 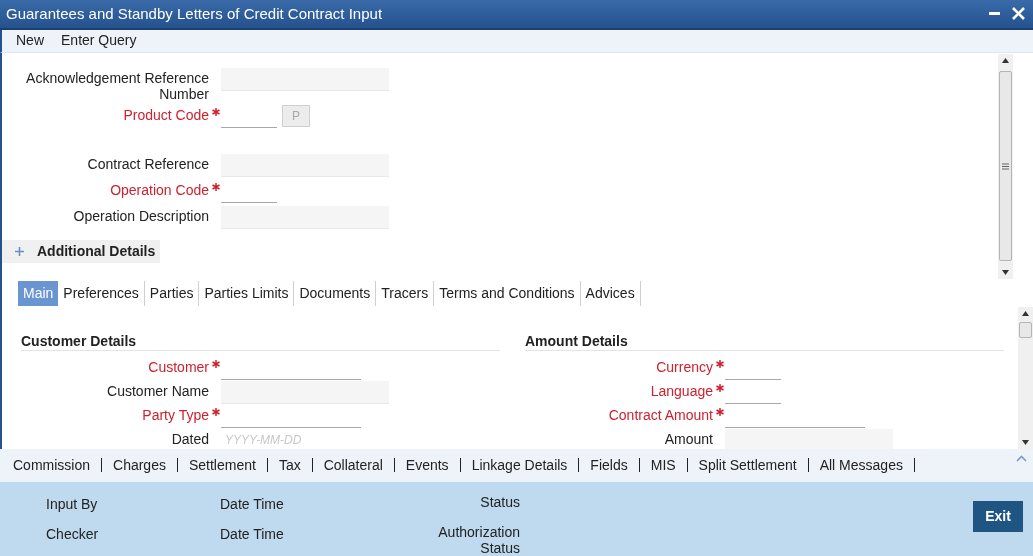 I want to click on field-label: Customer, so click(x=178, y=366).